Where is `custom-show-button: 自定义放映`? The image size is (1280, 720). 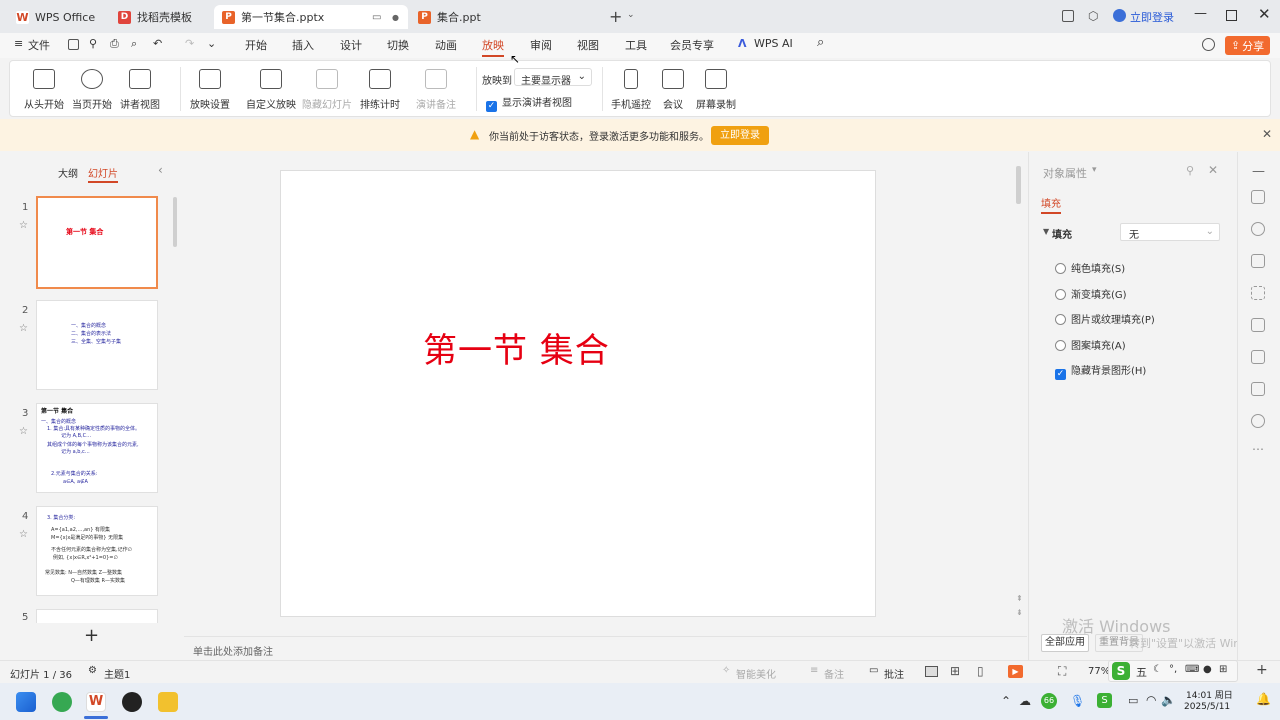 custom-show-button: 自定义放映 is located at coordinates (271, 90).